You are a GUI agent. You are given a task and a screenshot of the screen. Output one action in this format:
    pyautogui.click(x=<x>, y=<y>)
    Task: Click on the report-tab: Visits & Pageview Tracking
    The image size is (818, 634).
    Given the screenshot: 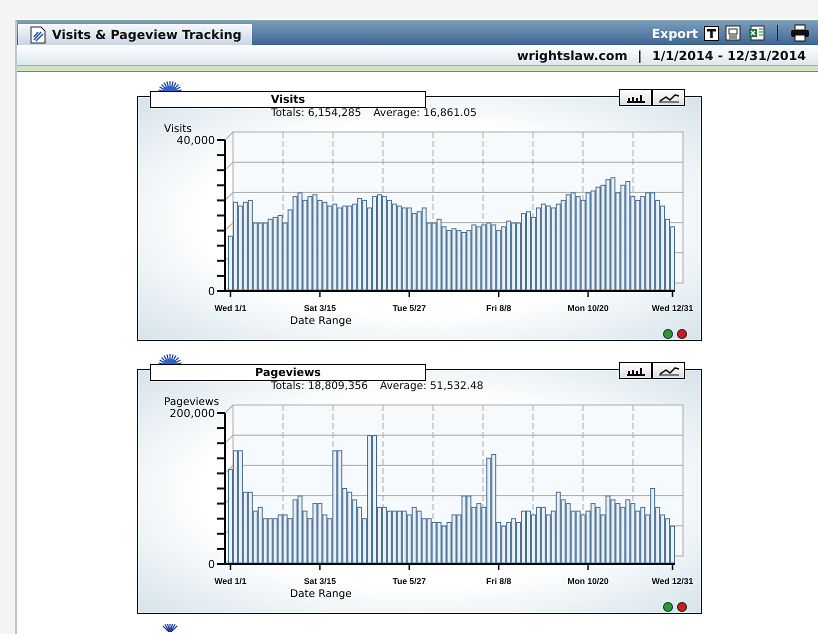 What is the action you would take?
    pyautogui.click(x=135, y=34)
    